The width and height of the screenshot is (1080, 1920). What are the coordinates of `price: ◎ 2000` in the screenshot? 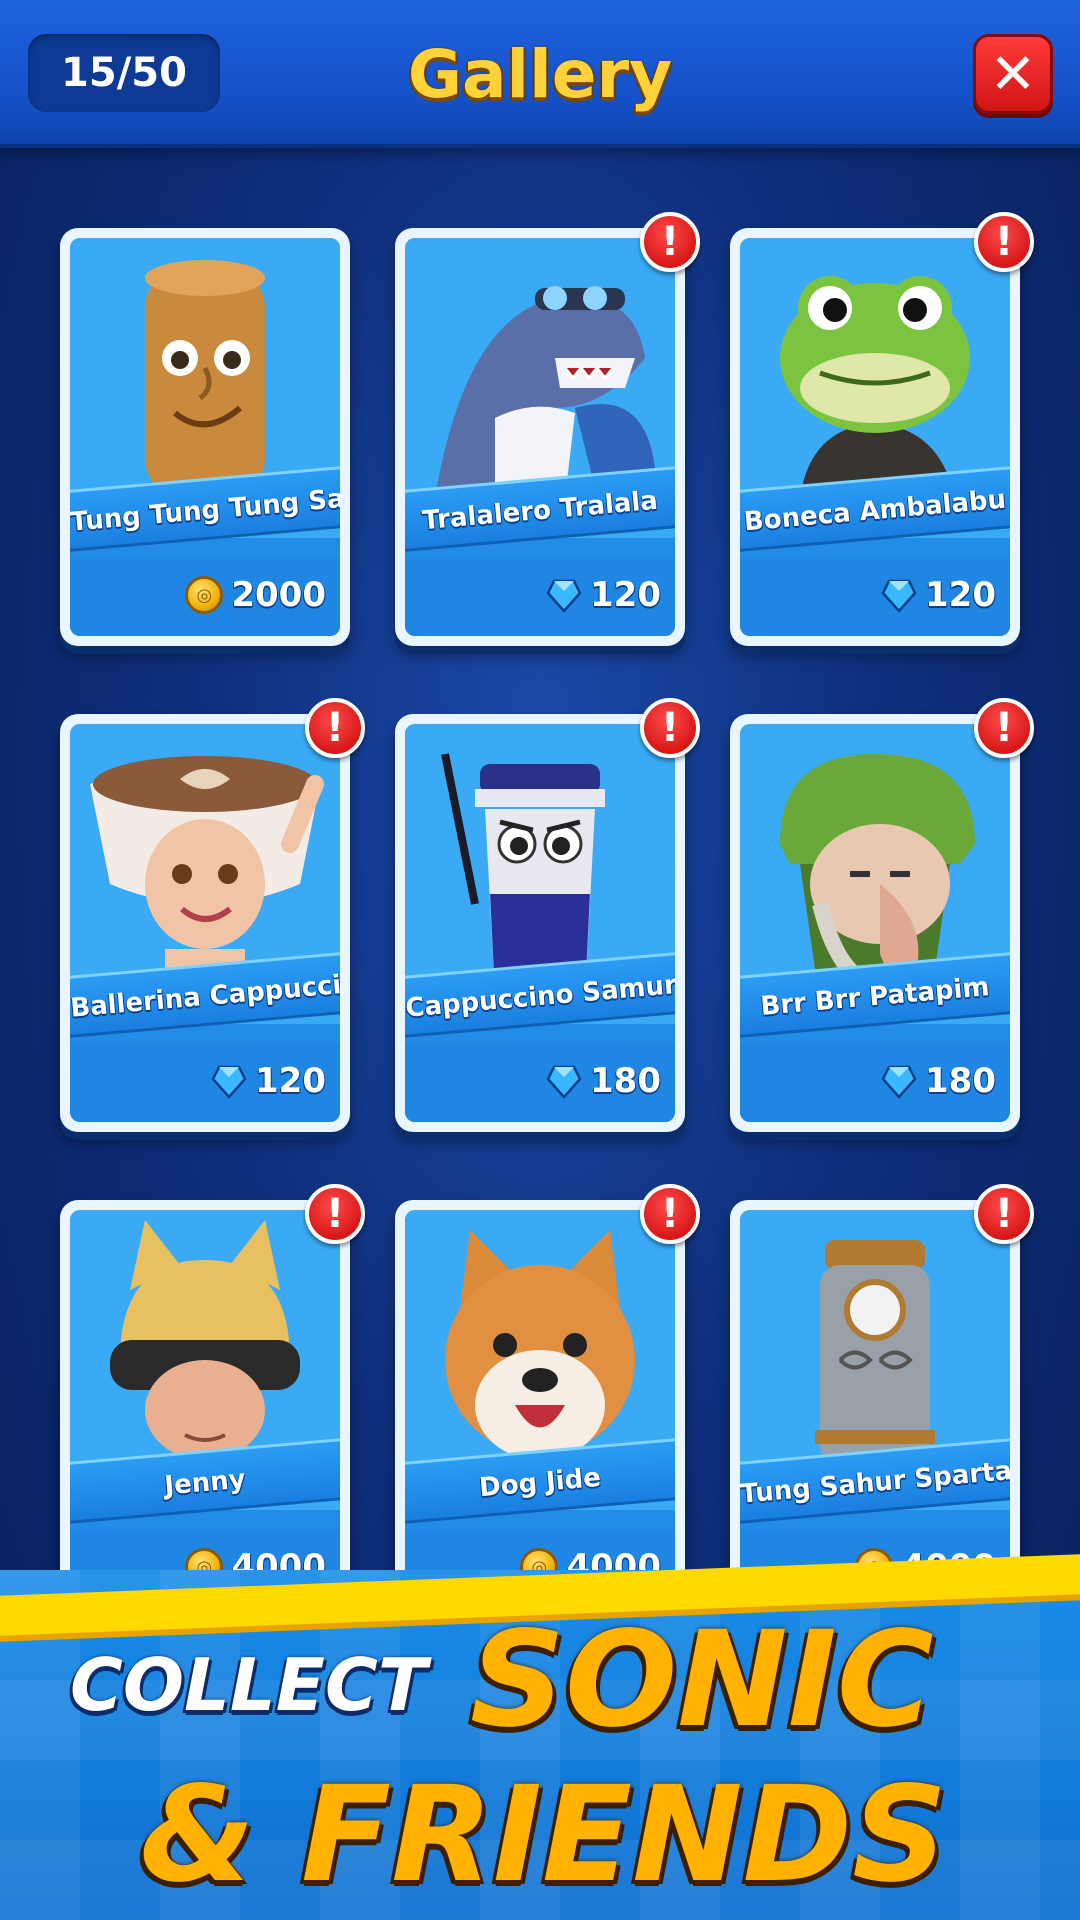 It's located at (255, 595).